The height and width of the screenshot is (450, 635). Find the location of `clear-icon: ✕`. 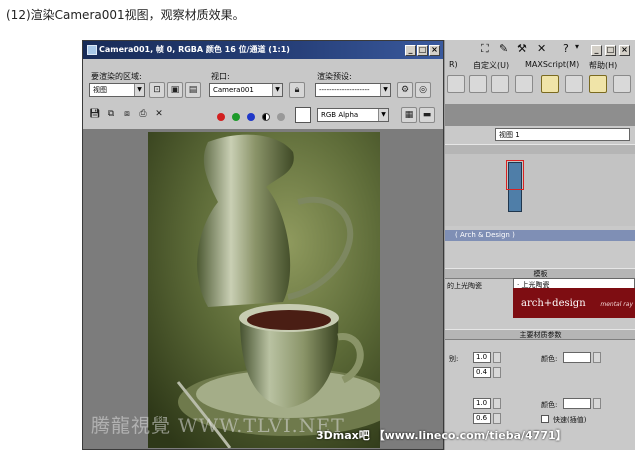

clear-icon: ✕ is located at coordinates (159, 115).